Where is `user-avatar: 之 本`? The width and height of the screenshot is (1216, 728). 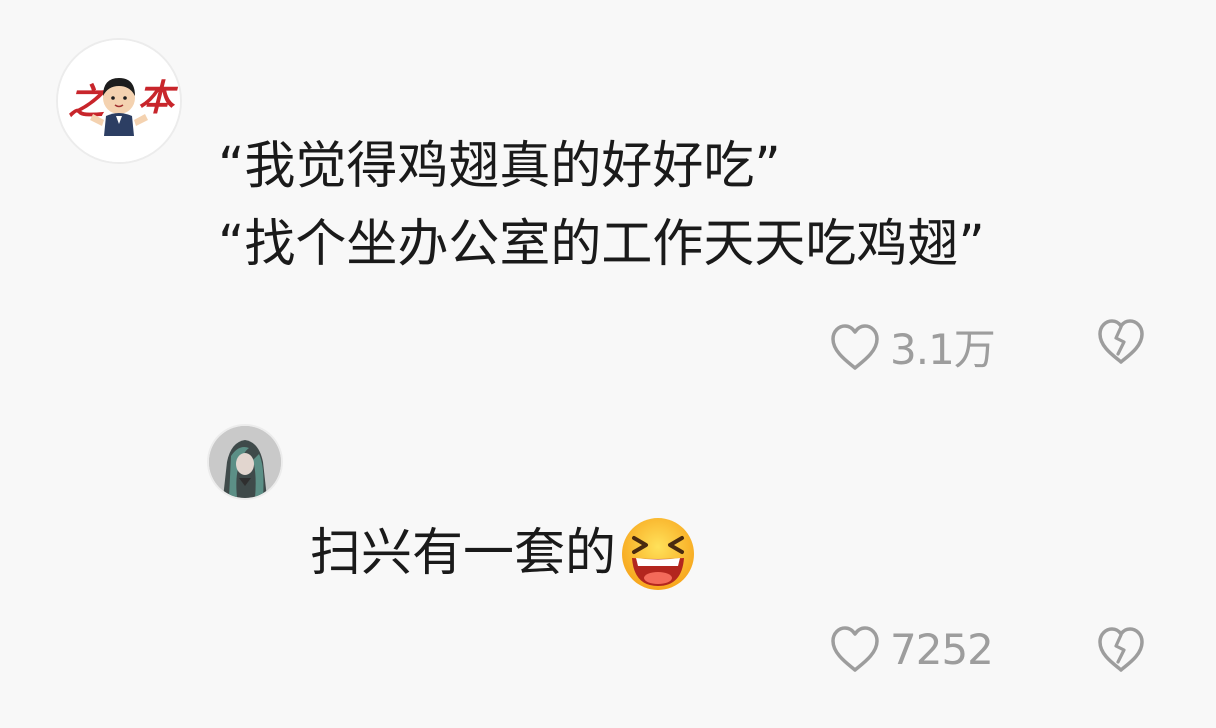
user-avatar: 之 本 is located at coordinates (119, 101).